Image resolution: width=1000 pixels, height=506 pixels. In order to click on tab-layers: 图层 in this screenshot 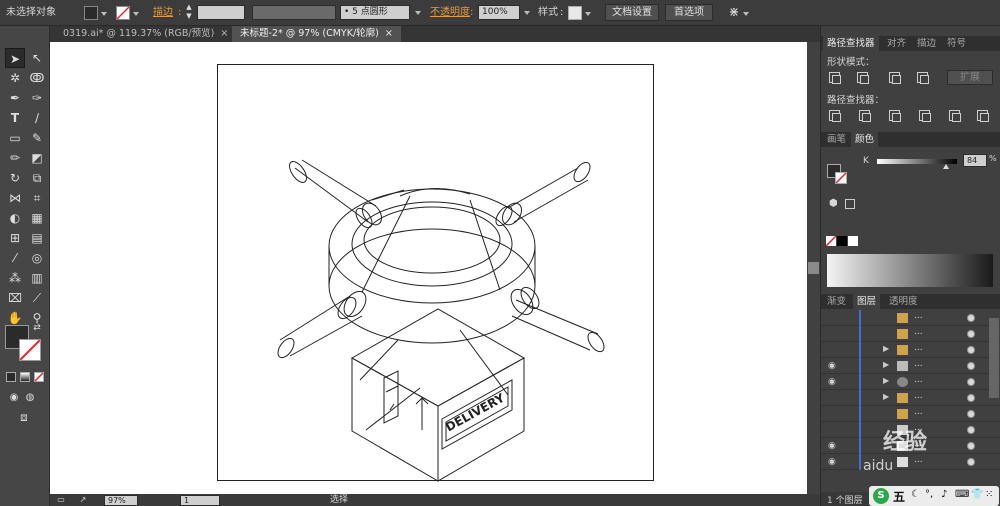, I will do `click(867, 301)`.